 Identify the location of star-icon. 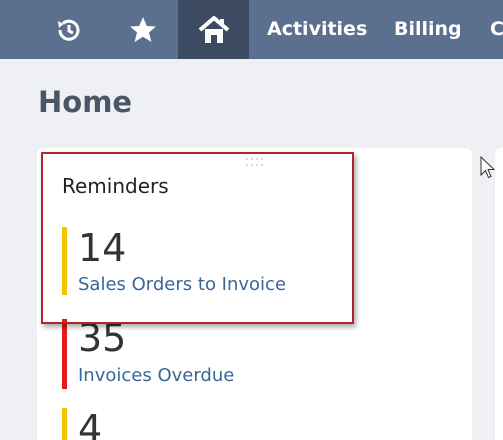
(143, 29).